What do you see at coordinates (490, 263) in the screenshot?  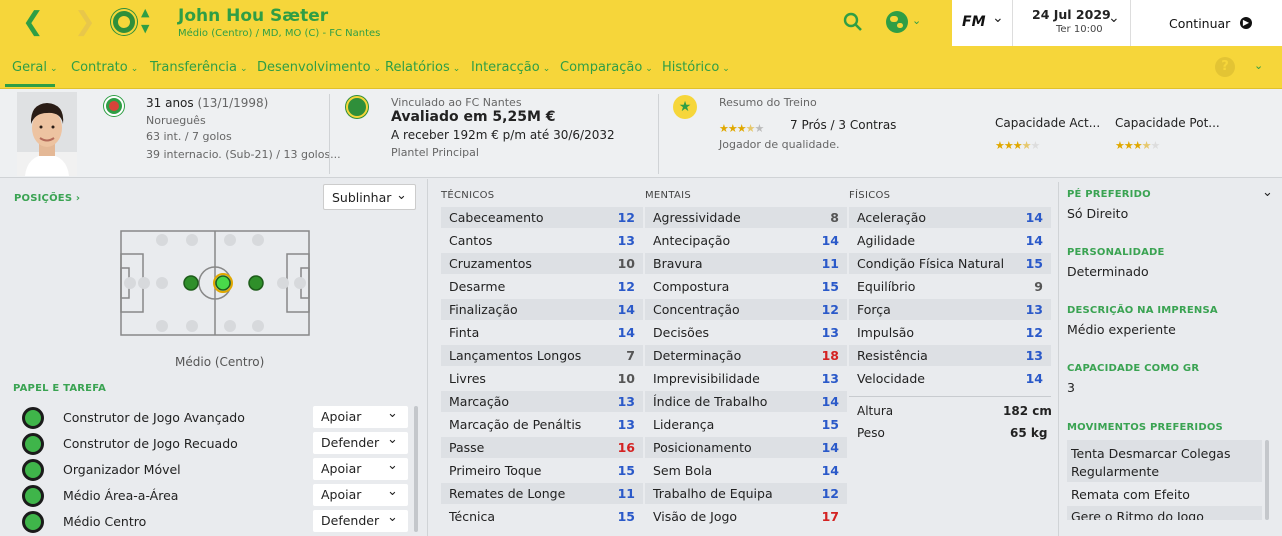 I see `attribute-name: Cruzamentos` at bounding box center [490, 263].